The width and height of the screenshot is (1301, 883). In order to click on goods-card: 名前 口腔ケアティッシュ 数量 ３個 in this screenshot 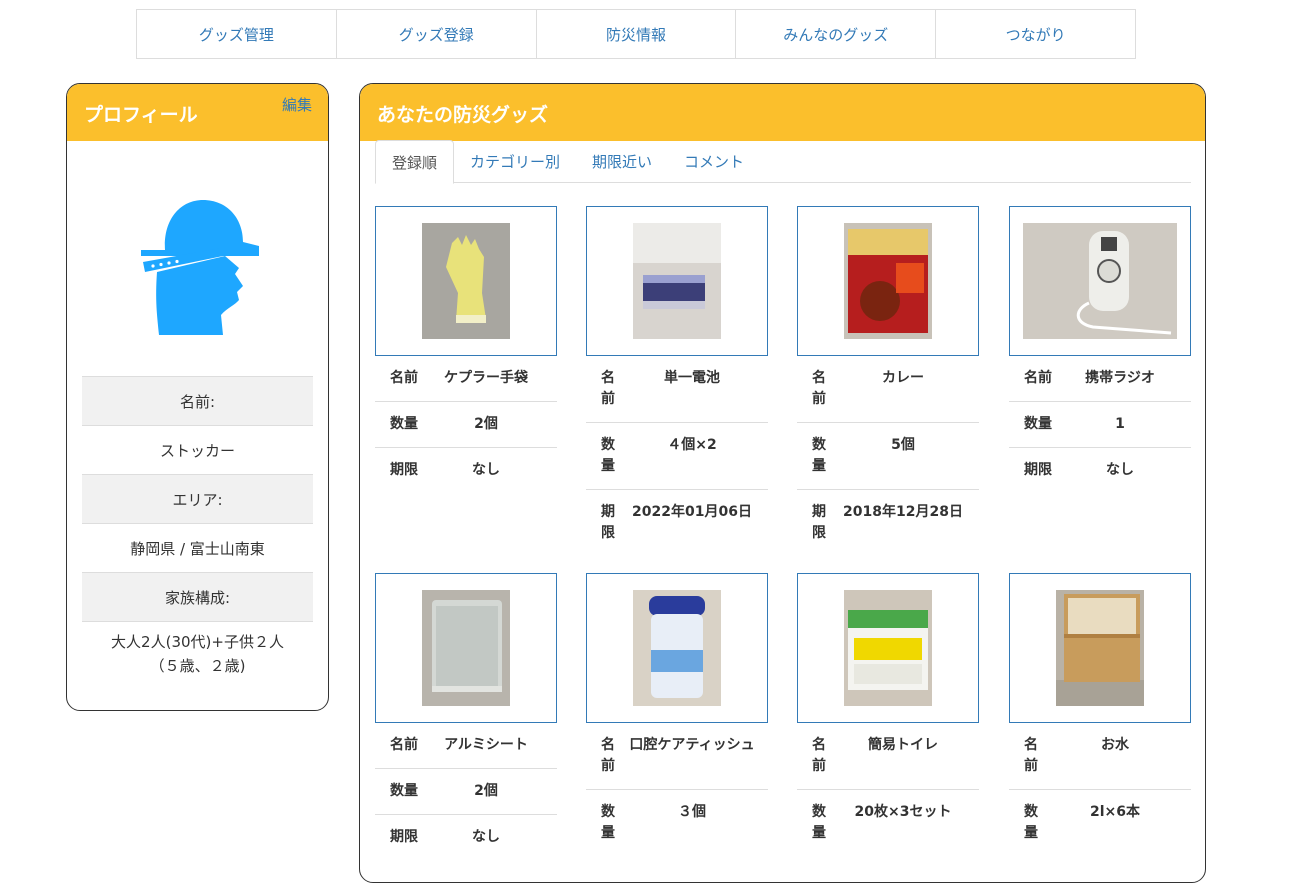, I will do `click(677, 714)`.